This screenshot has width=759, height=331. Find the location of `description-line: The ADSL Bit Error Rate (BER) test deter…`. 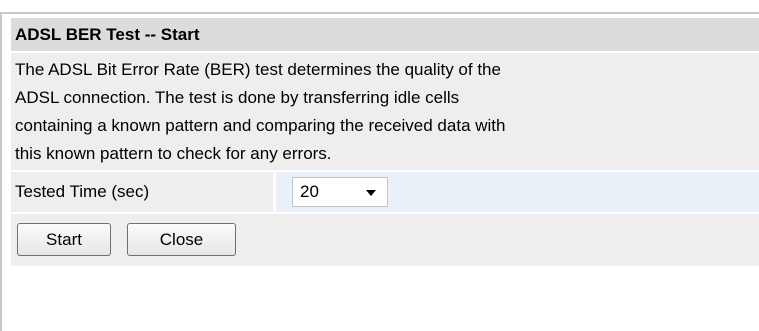

description-line: The ADSL Bit Error Rate (BER) test deter… is located at coordinates (258, 69).